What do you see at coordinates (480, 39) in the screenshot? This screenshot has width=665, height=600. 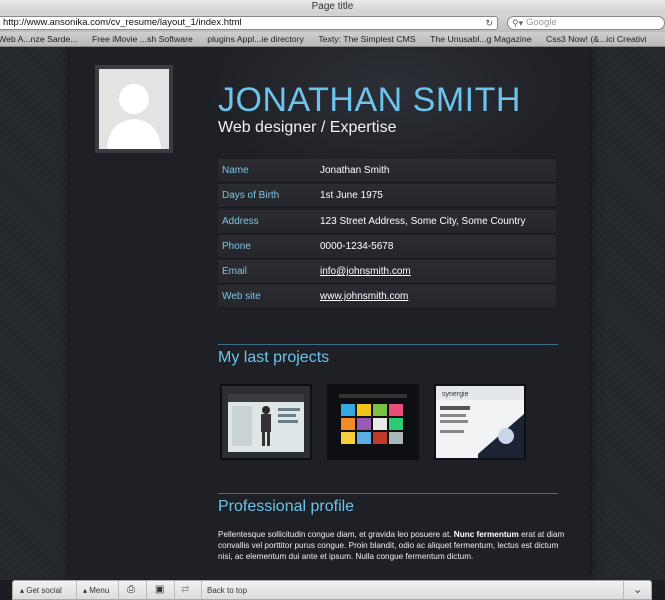 I see `bookmark-item: The Unusabl...g Magazine` at bounding box center [480, 39].